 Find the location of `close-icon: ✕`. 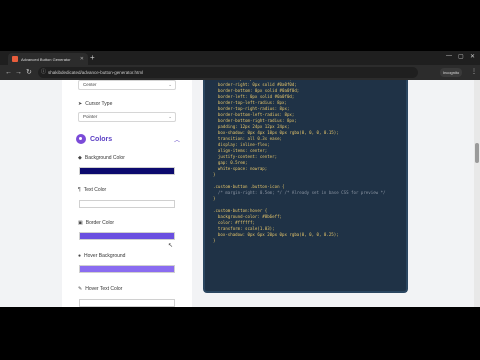

close-icon: ✕ is located at coordinates (82, 59).